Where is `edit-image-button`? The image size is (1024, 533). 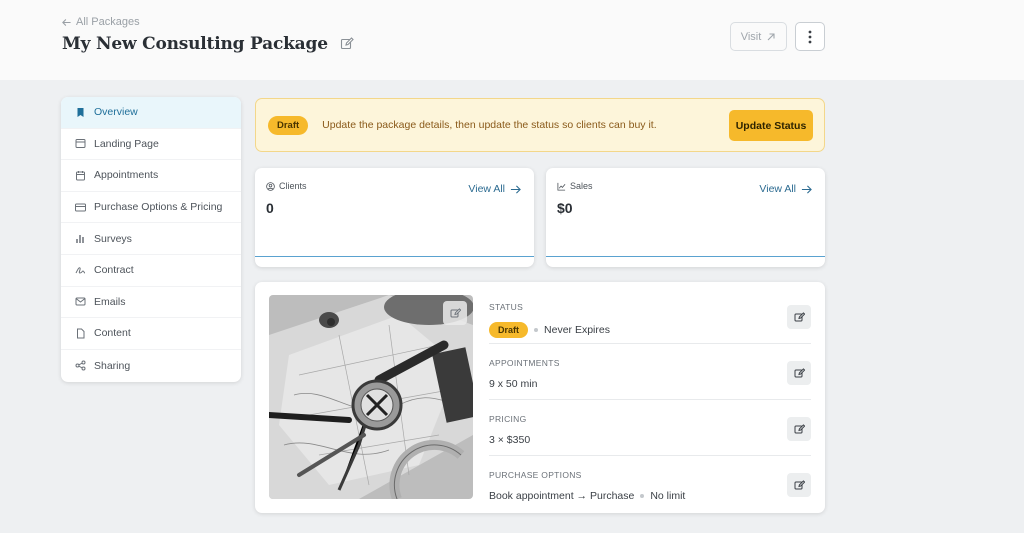
edit-image-button is located at coordinates (455, 313).